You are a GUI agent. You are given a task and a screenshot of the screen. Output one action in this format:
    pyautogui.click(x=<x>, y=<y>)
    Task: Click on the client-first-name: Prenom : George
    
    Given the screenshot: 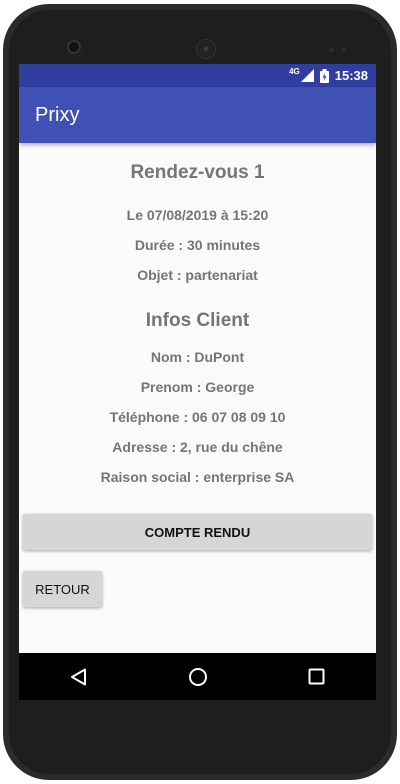 What is the action you would take?
    pyautogui.click(x=197, y=387)
    